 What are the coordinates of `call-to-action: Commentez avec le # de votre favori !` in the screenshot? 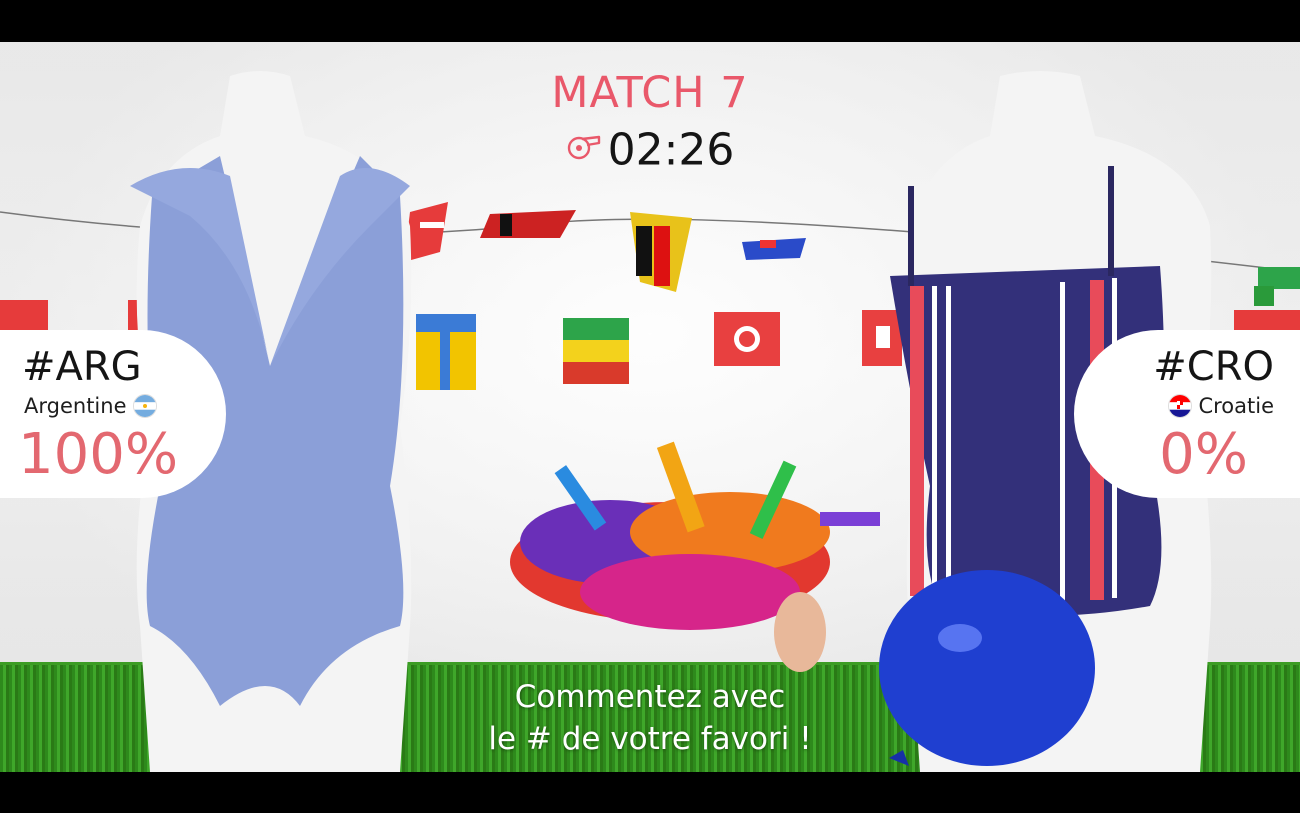 It's located at (650, 718).